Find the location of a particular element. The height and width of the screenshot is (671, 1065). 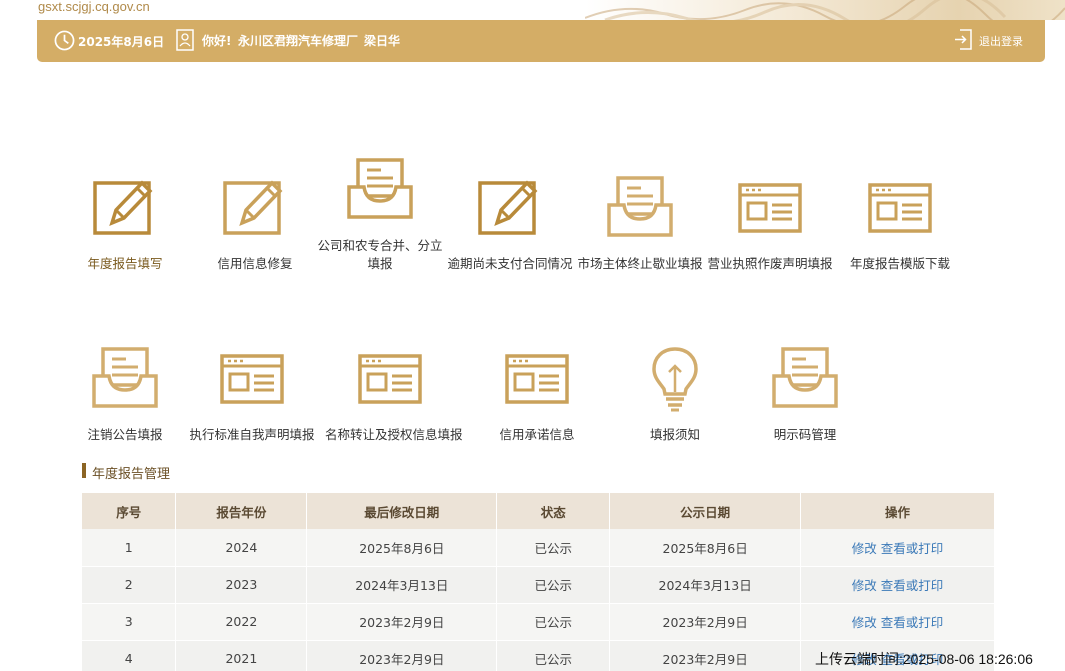

col-header: 序号 is located at coordinates (129, 511).